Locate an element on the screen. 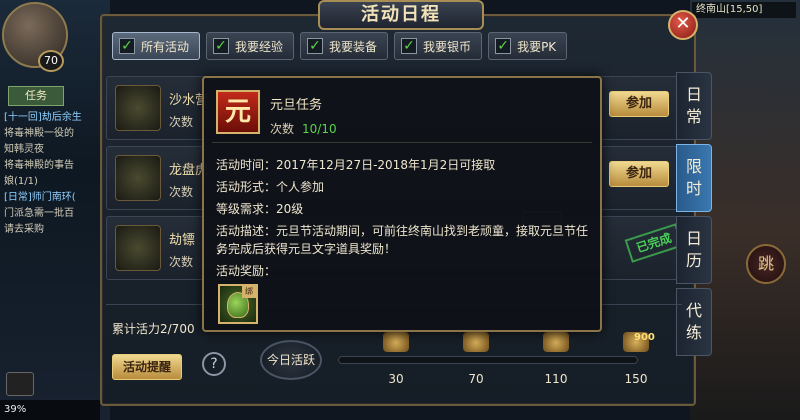 This screenshot has width=800, height=420. completed-stamp: 已完成 is located at coordinates (654, 243).